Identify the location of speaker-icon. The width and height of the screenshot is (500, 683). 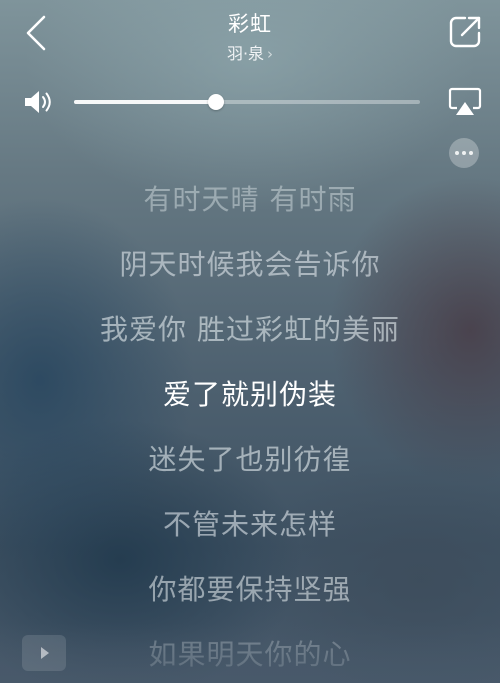
(38, 102).